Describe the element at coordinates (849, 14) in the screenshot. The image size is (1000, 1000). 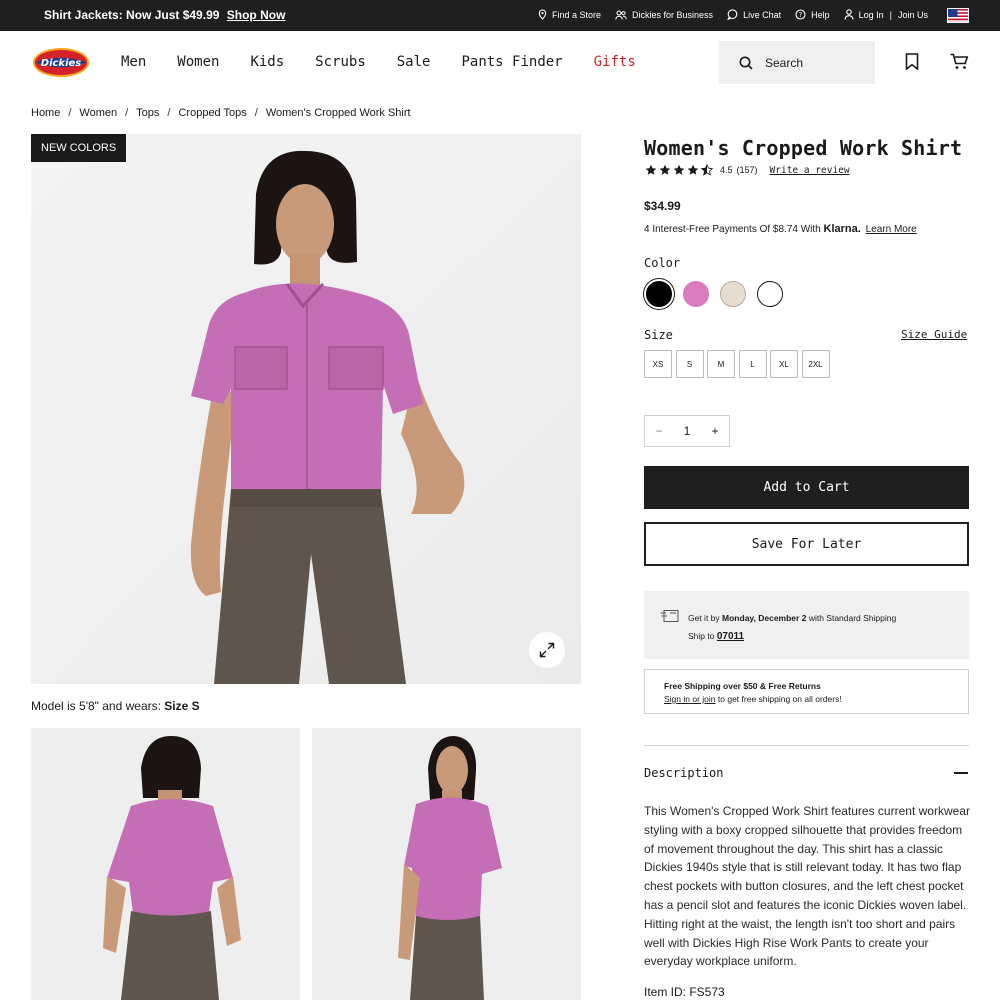
I see `user-icon` at that location.